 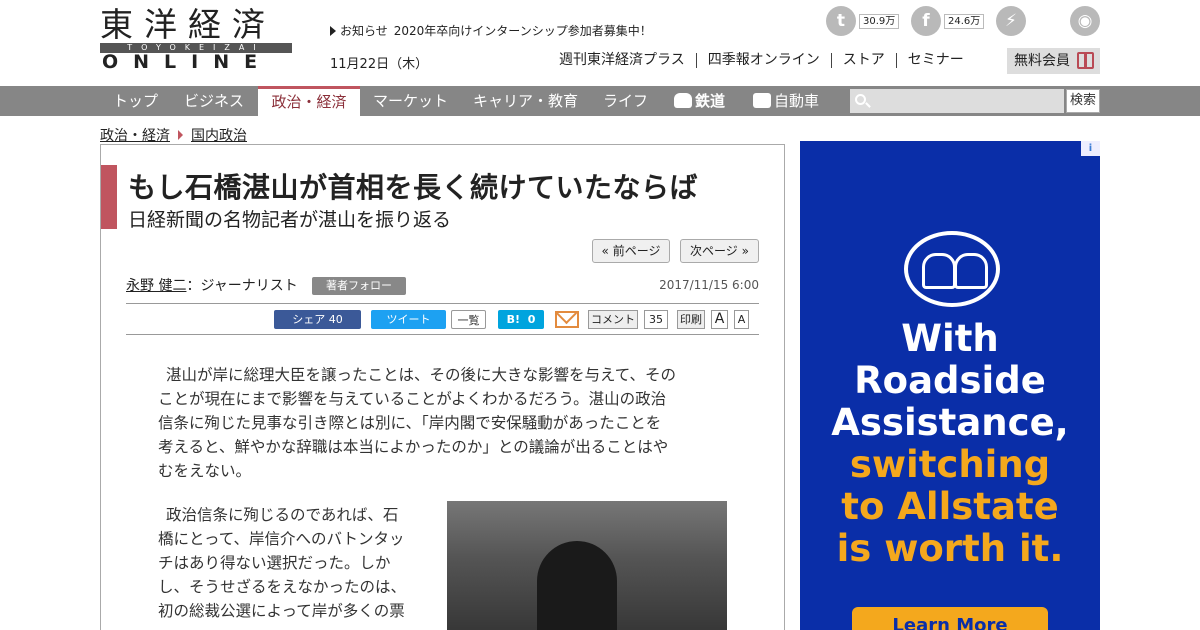 What do you see at coordinates (290, 220) in the screenshot?
I see `article-subtitle: 日経新聞の名物記者が湛山を振り返る` at bounding box center [290, 220].